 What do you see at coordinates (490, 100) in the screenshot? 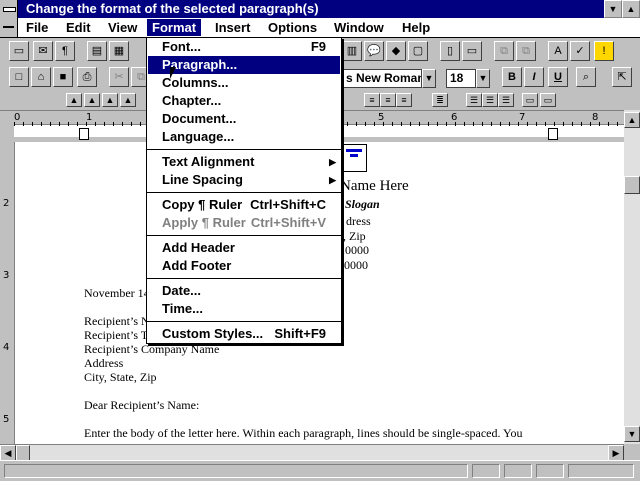
I see `spacing-15-icon: ☰` at bounding box center [490, 100].